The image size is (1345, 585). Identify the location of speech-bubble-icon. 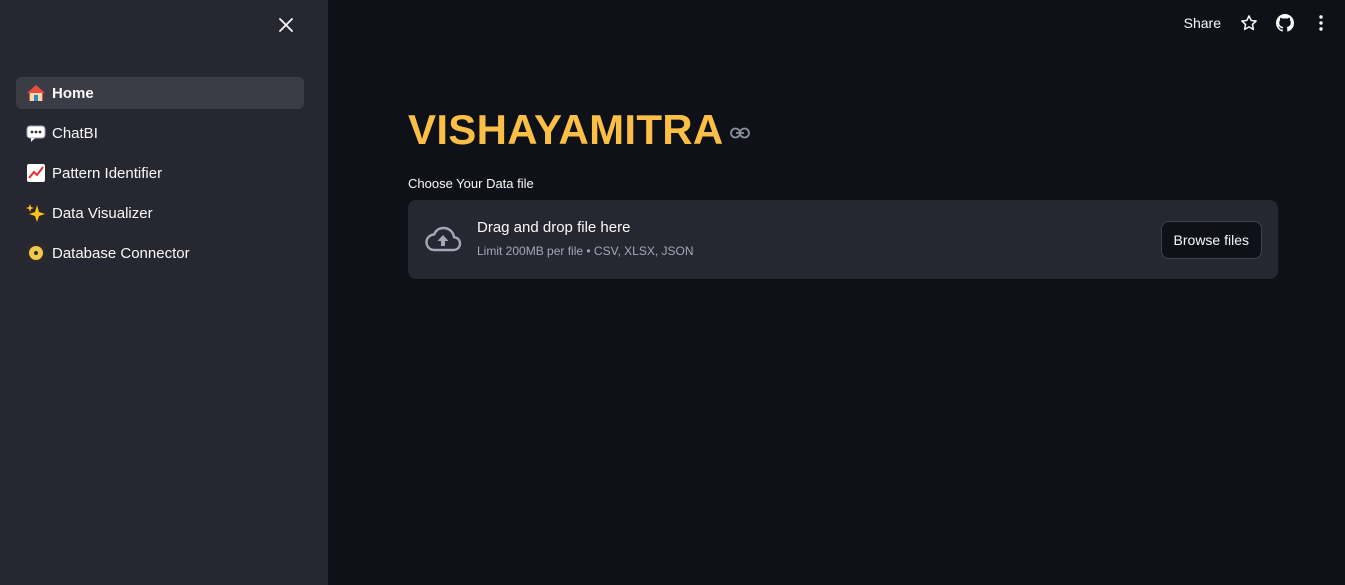
(36, 133).